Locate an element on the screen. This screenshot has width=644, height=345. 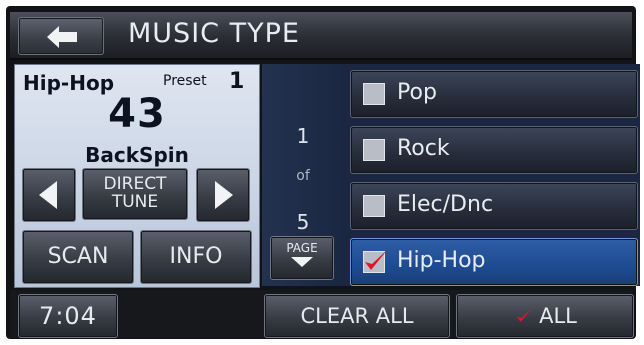
channel-number: 43 is located at coordinates (137, 114).